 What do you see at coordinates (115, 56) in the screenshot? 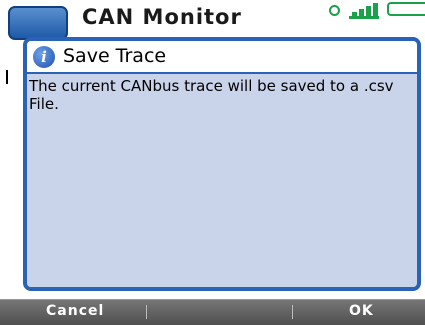
I see `dialog-title: Save Trace` at bounding box center [115, 56].